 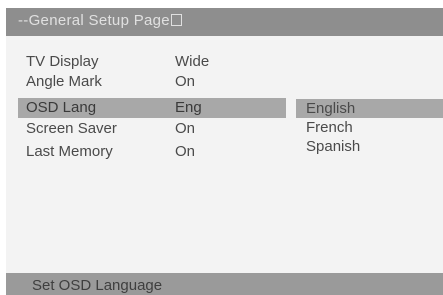 I want to click on option-french: French, so click(x=369, y=127).